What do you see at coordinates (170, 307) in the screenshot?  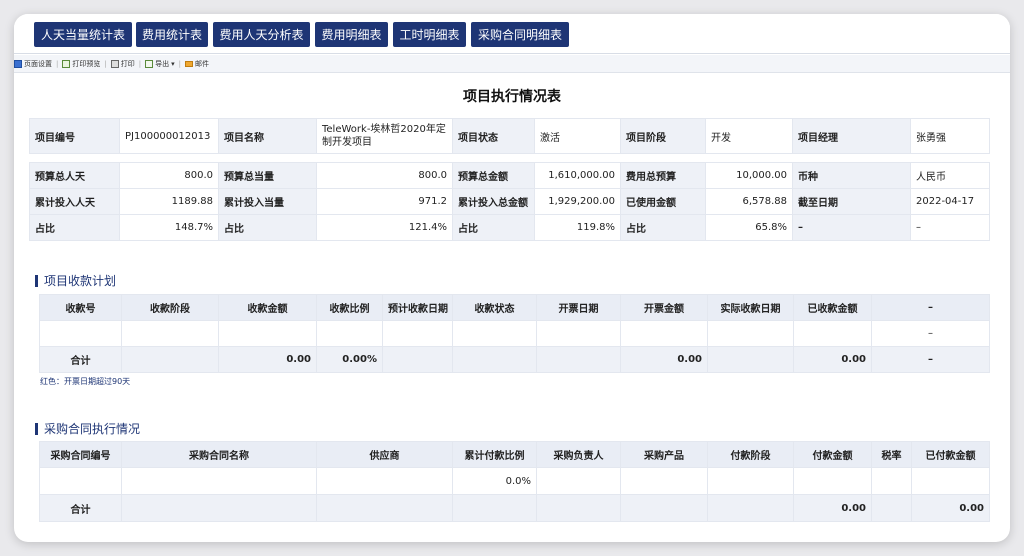 I see `col-collection-stage: 收款阶段` at bounding box center [170, 307].